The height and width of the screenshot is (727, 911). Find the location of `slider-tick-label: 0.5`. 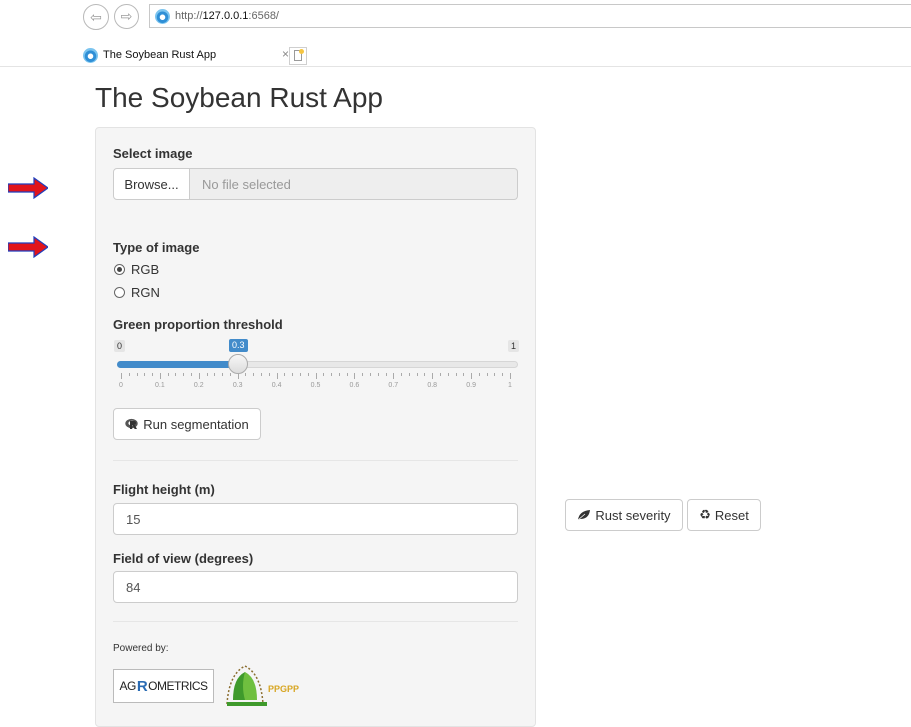

slider-tick-label: 0.5 is located at coordinates (315, 385).